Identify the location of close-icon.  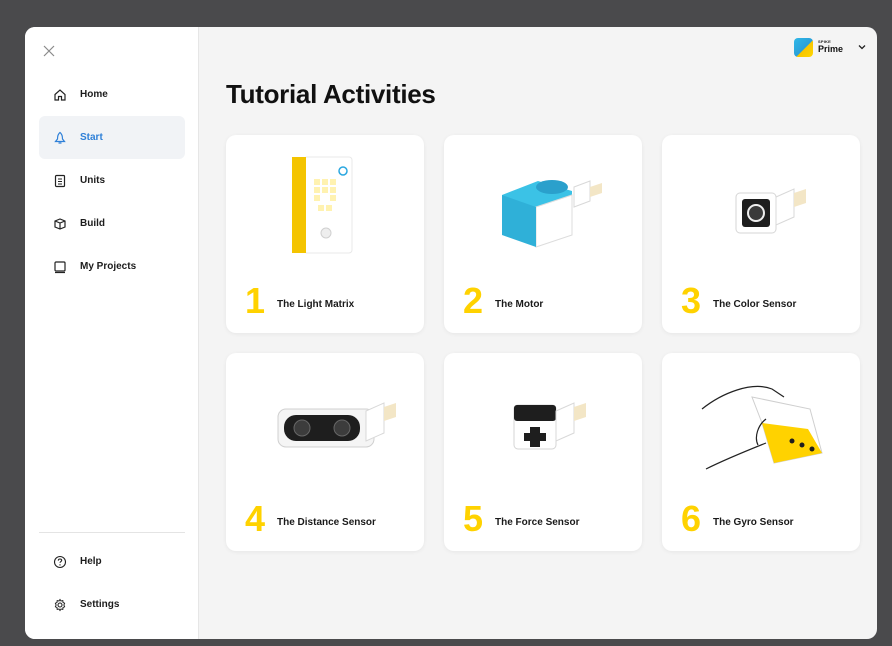
(49, 51).